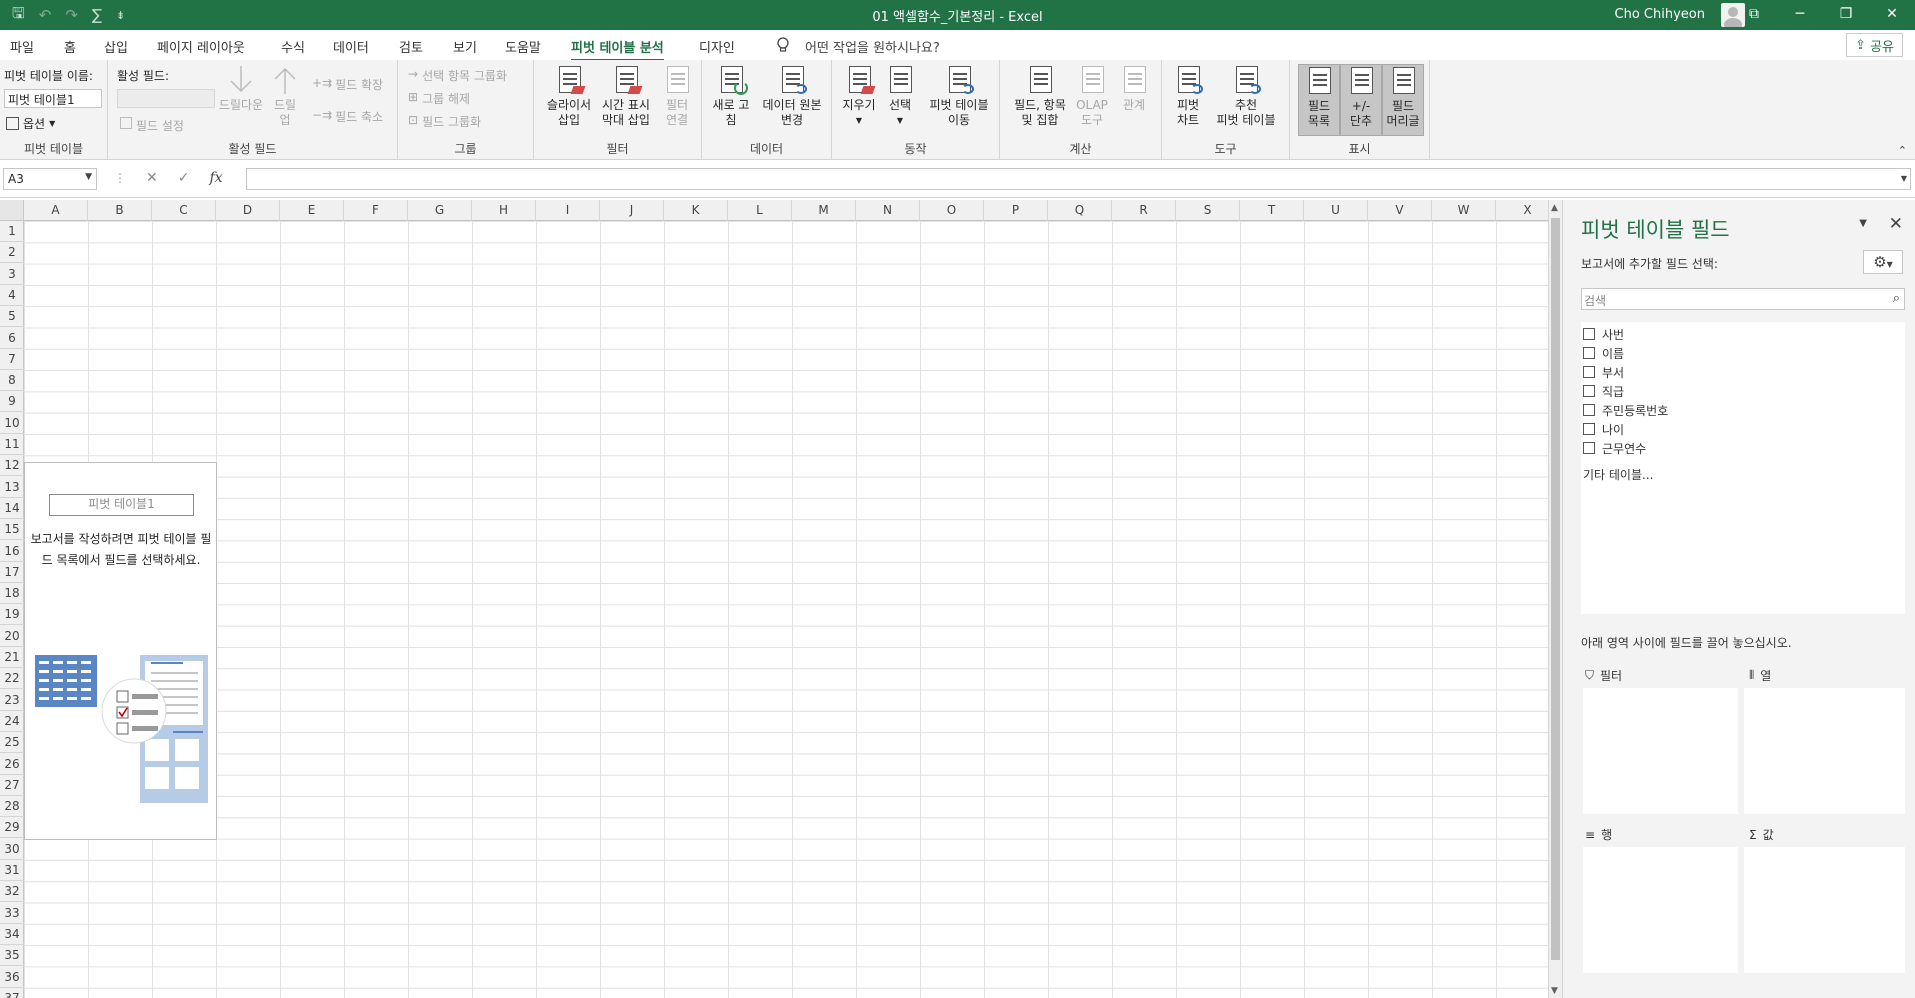 The width and height of the screenshot is (1915, 998). What do you see at coordinates (1134, 88) in the screenshot?
I see `relationships-button: 관계` at bounding box center [1134, 88].